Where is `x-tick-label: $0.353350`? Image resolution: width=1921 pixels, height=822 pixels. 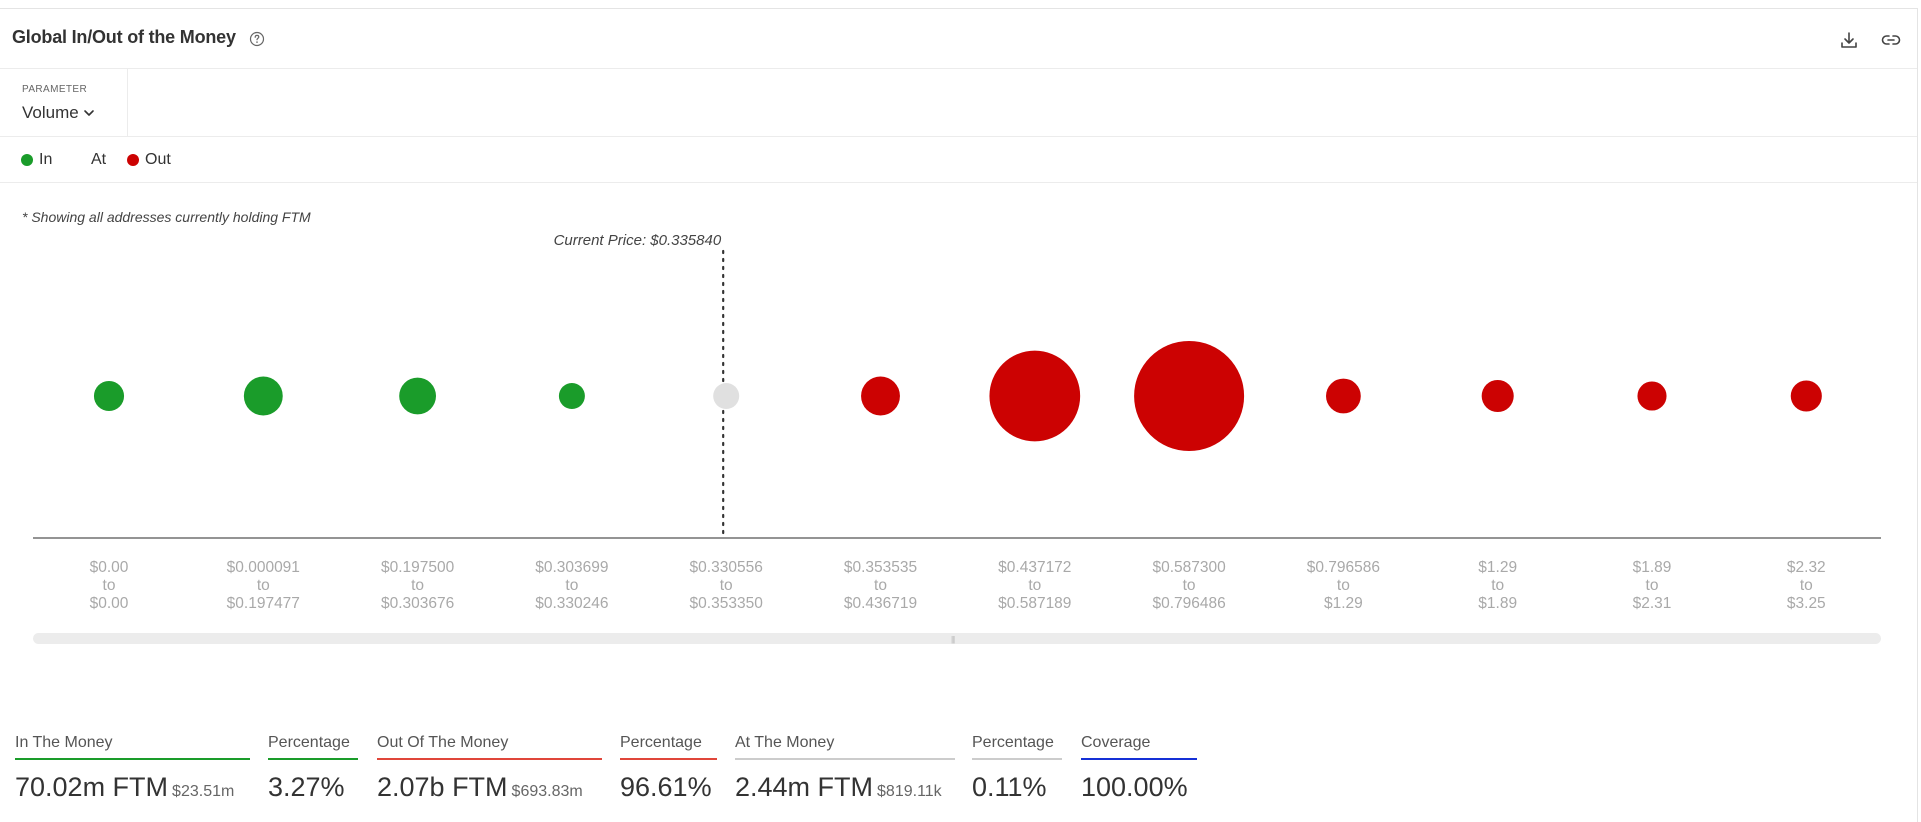
x-tick-label: $0.353350 is located at coordinates (727, 603).